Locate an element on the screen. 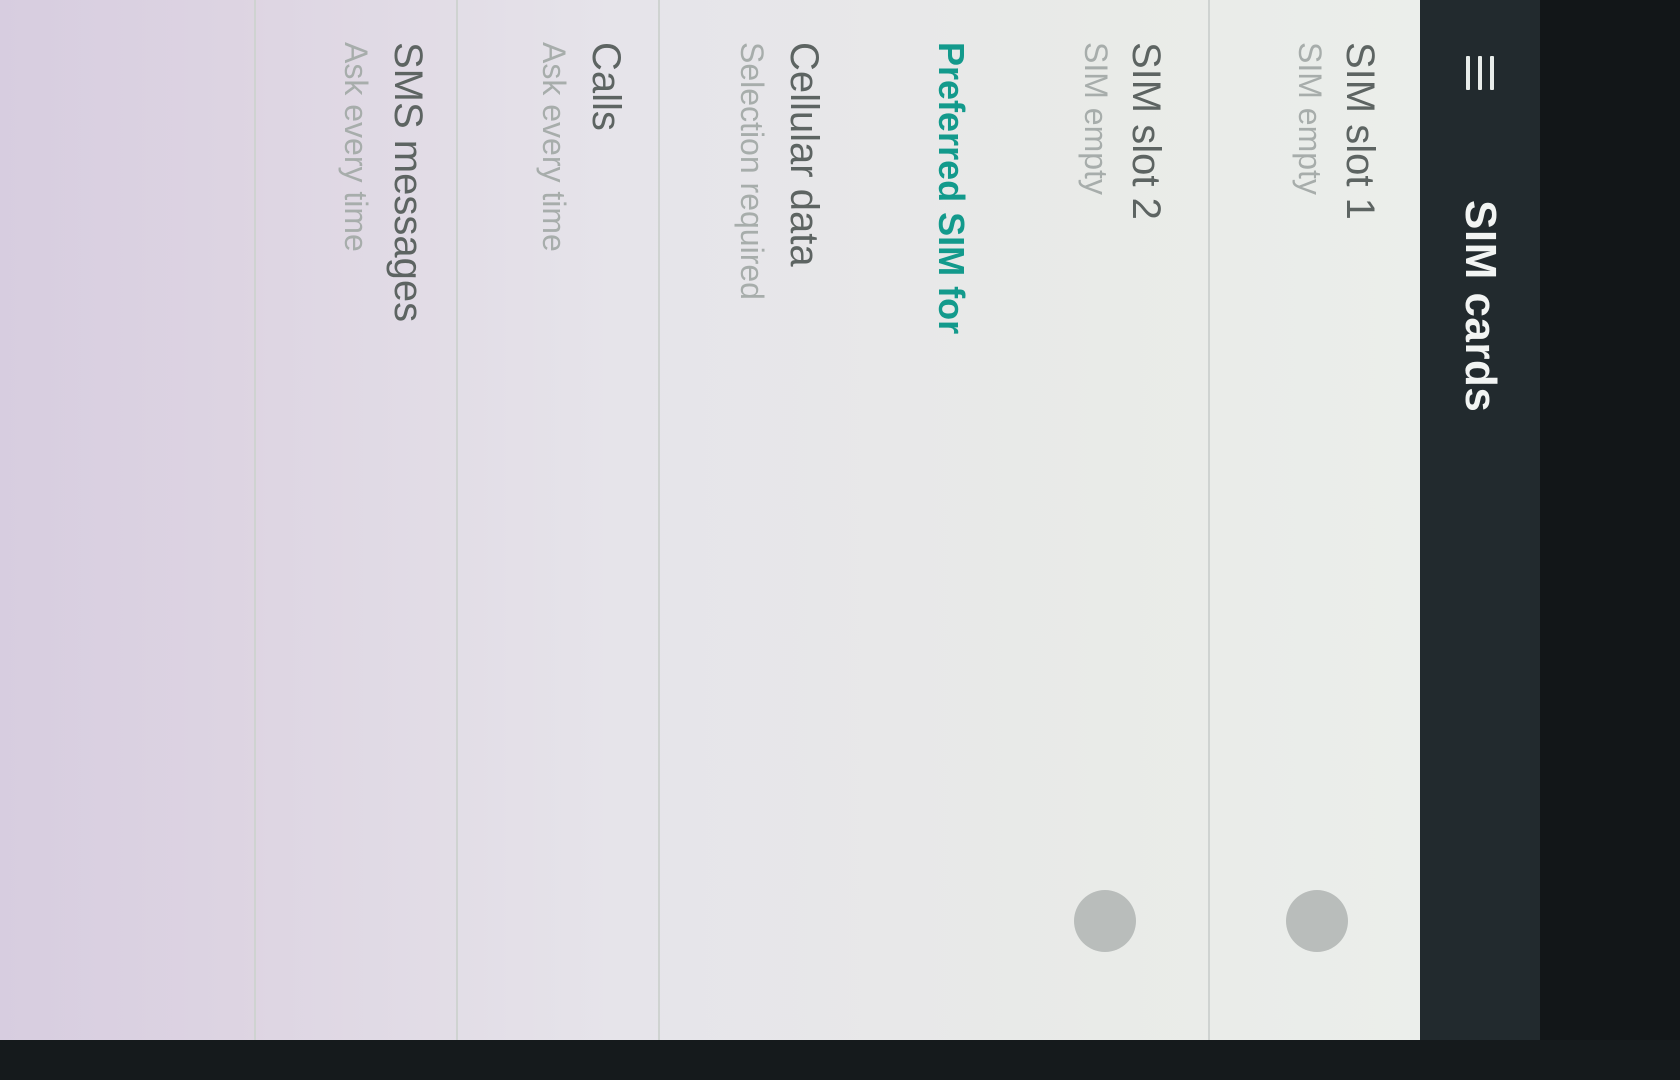 The width and height of the screenshot is (1680, 1080). sim-slot-1-toggle is located at coordinates (1317, 923).